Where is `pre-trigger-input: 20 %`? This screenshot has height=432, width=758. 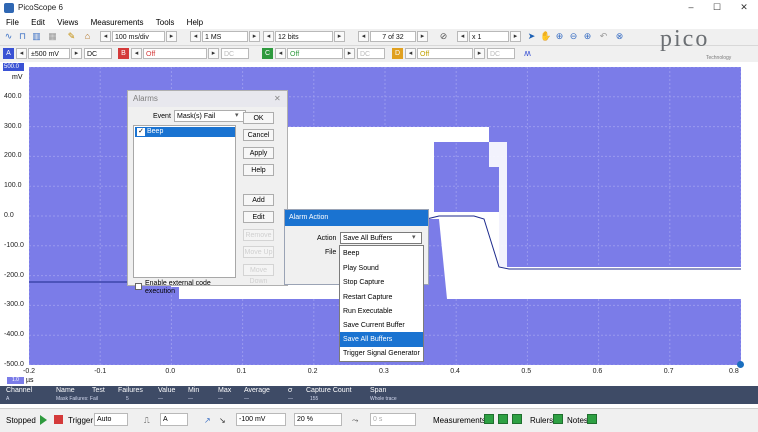
pre-trigger-input: 20 % is located at coordinates (318, 419).